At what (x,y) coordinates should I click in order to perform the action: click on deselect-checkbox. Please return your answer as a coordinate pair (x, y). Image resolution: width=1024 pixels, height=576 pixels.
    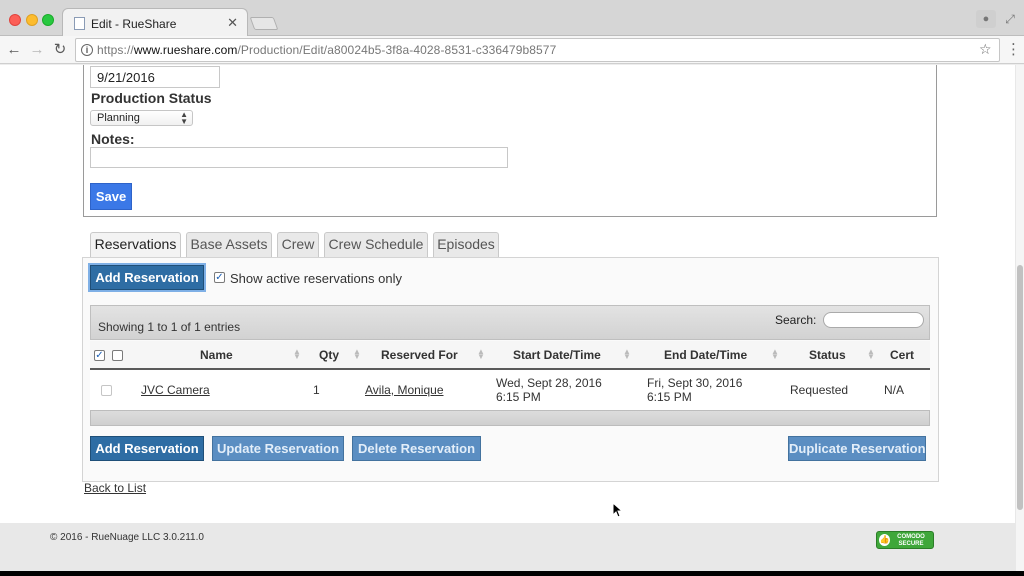
    Looking at the image, I should click on (117, 355).